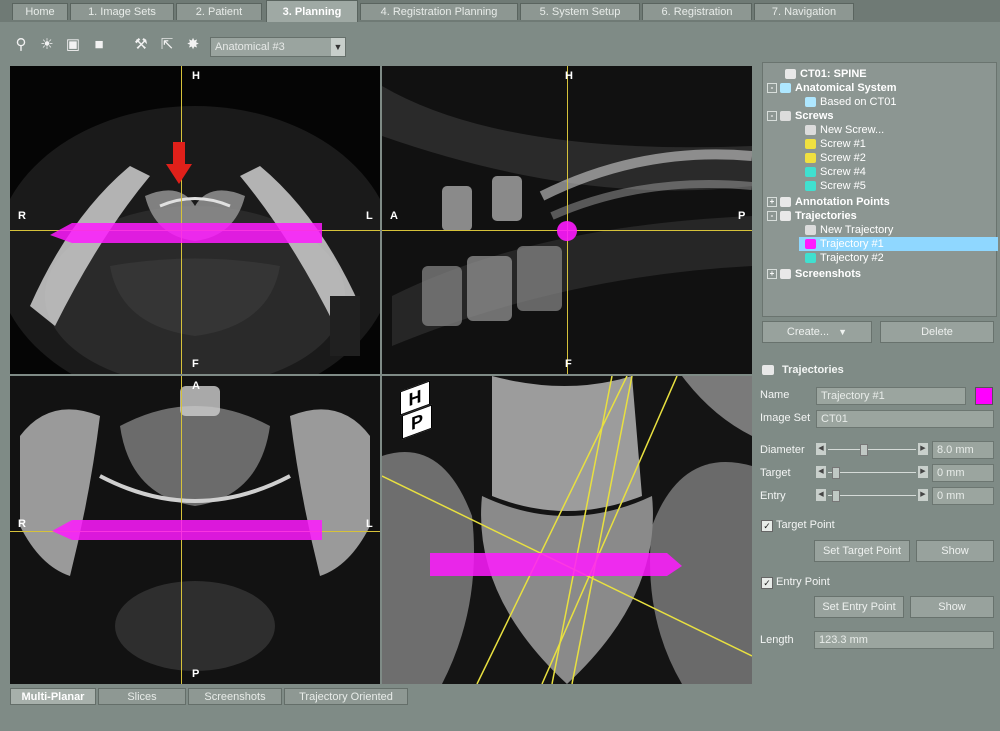  Describe the element at coordinates (814, 274) in the screenshot. I see `tree-screenshots: + Screenshots` at that location.